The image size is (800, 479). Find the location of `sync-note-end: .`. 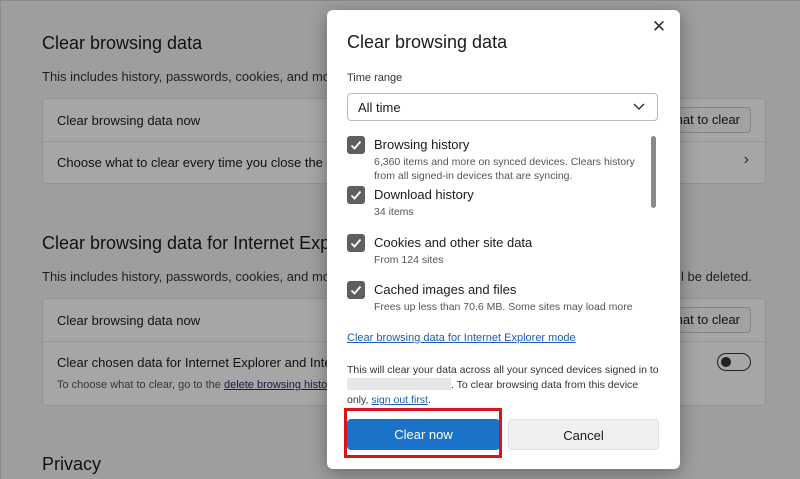

sync-note-end: . is located at coordinates (429, 400).